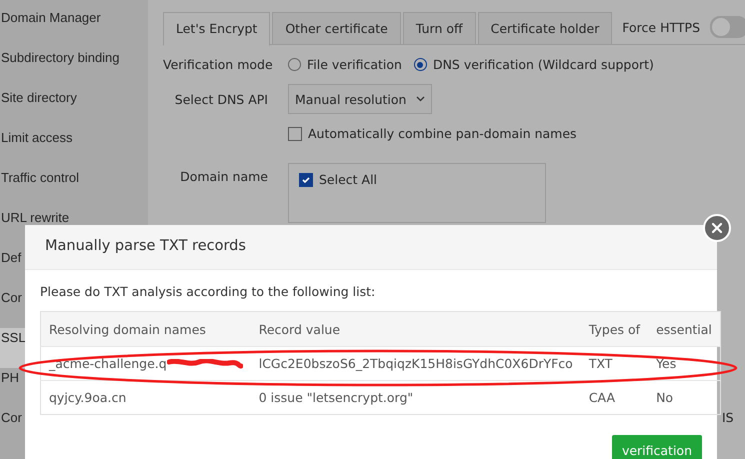 This screenshot has height=459, width=745. What do you see at coordinates (74, 148) in the screenshot?
I see `sidebar-item: Limit access` at bounding box center [74, 148].